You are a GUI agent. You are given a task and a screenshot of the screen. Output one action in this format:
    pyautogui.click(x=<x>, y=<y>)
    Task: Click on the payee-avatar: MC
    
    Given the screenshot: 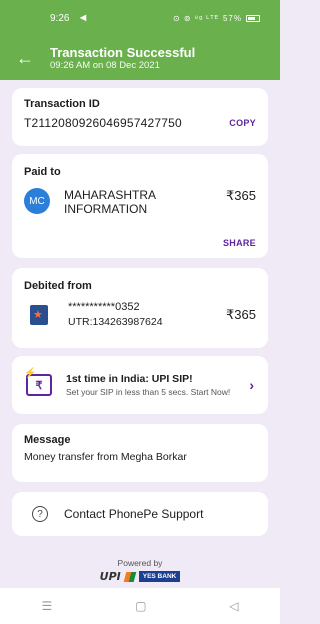 What is the action you would take?
    pyautogui.click(x=37, y=201)
    